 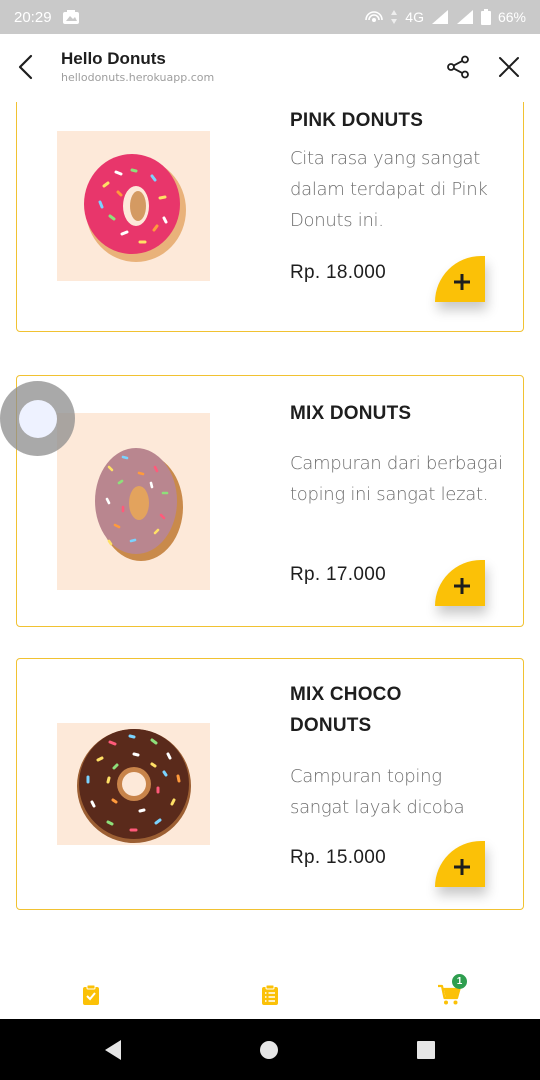 I want to click on pink-donut-icon, so click(x=134, y=208).